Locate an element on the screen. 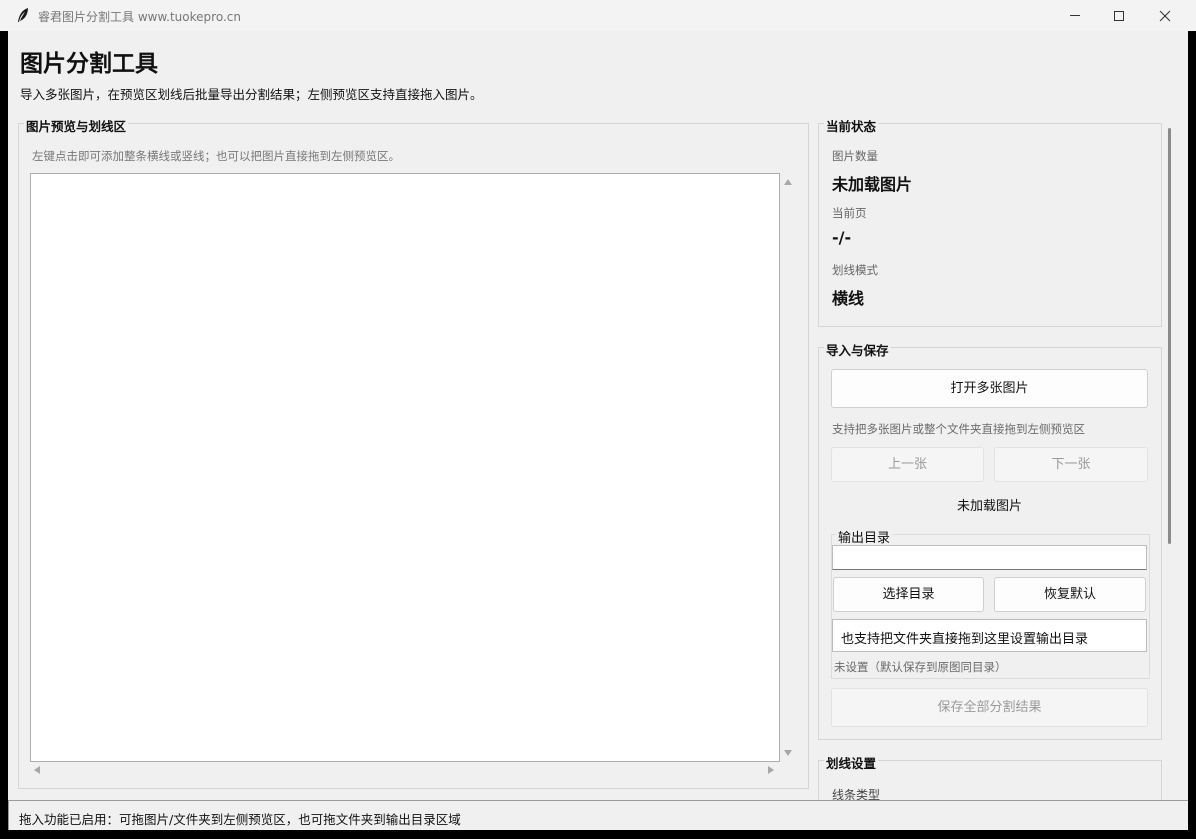 The height and width of the screenshot is (839, 1196). scroll-arrows-horizontal-icon is located at coordinates (404, 770).